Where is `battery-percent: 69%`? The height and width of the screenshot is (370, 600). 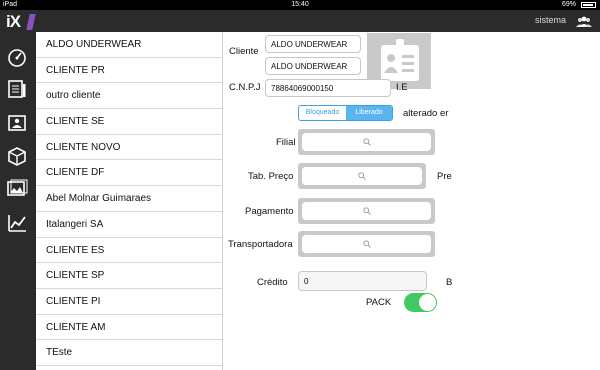 battery-percent: 69% is located at coordinates (568, 4).